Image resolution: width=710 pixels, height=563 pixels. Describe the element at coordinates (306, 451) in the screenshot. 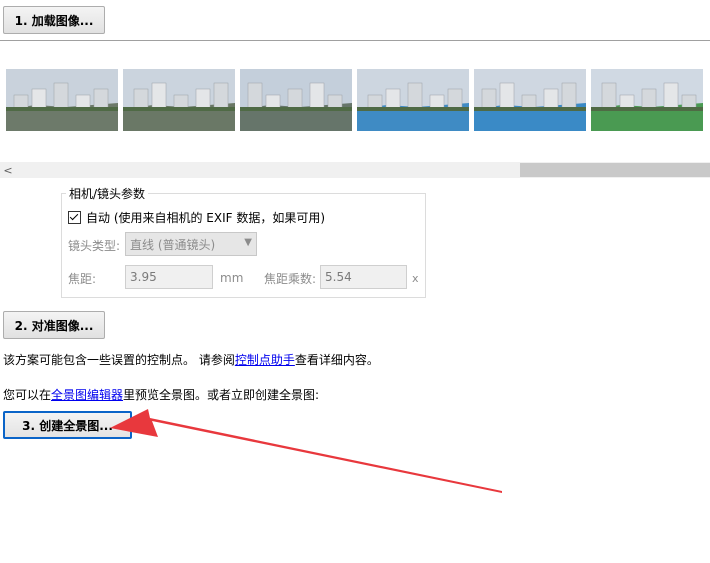

I see `annotation-arrow-icon` at that location.